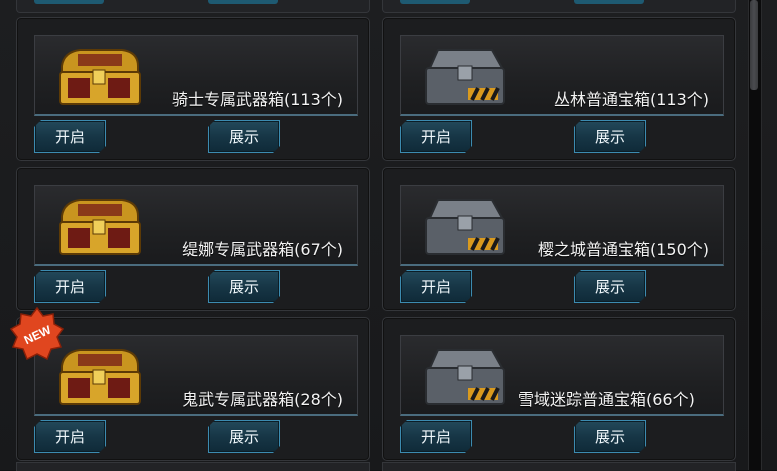 Image resolution: width=777 pixels, height=471 pixels. Describe the element at coordinates (196, 225) in the screenshot. I see `chest-slot: 缇娜专属武器箱(67个)` at that location.